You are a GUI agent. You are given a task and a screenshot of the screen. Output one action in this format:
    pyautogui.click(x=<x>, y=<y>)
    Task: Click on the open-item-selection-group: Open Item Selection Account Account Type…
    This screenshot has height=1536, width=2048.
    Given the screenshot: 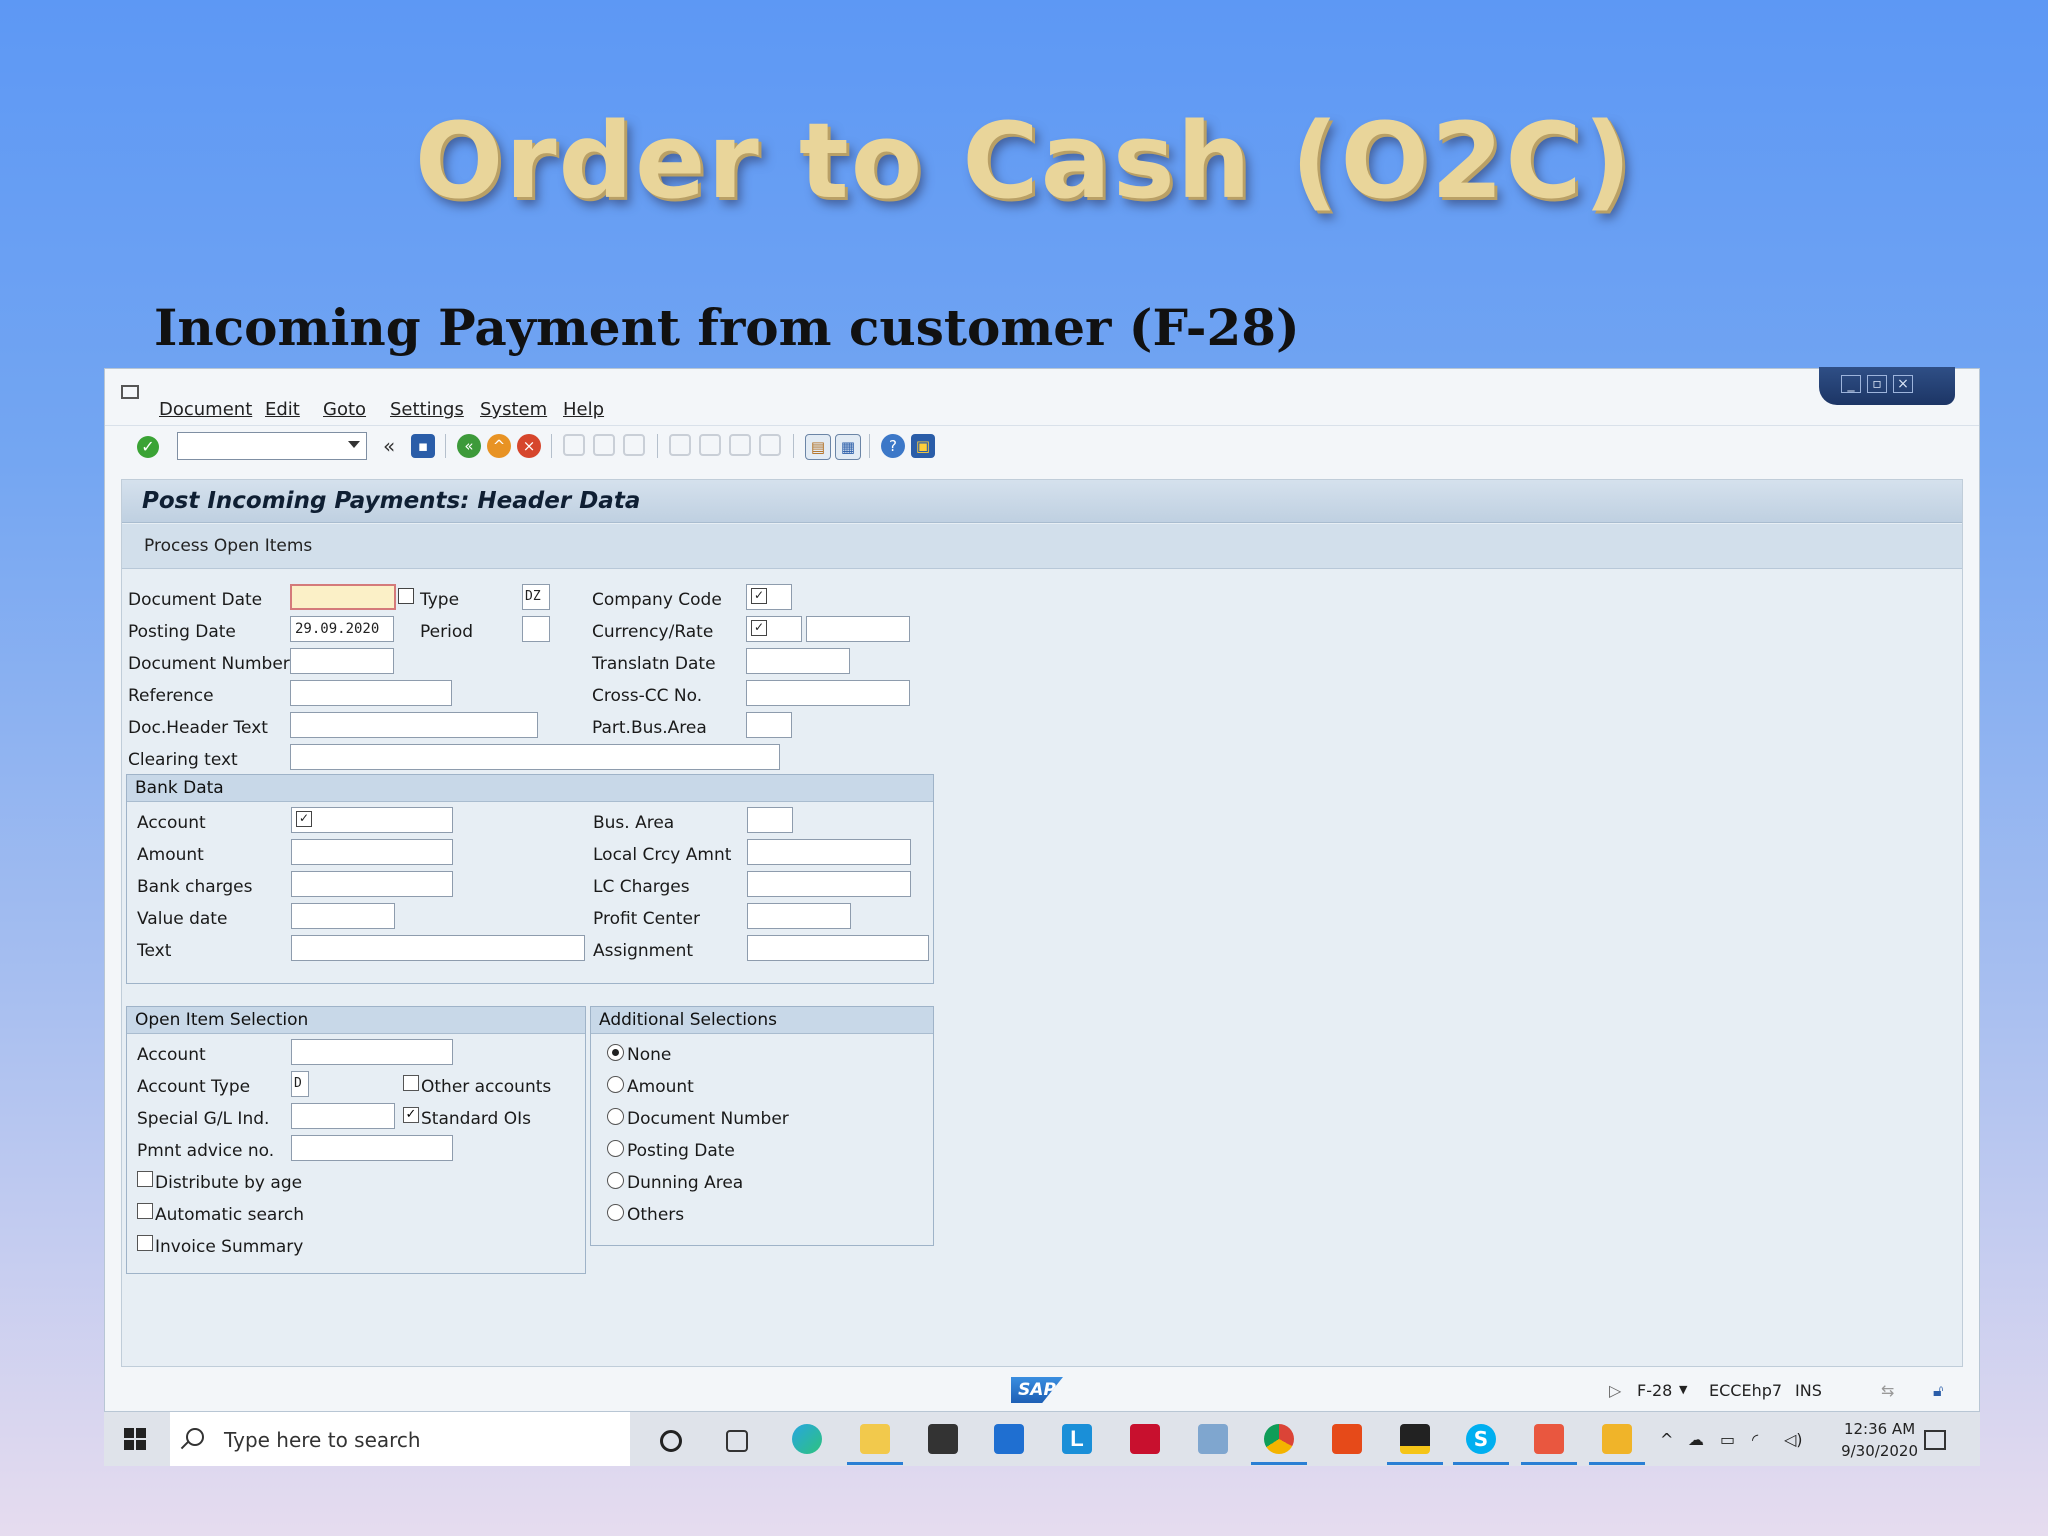 What is the action you would take?
    pyautogui.click(x=356, y=1140)
    